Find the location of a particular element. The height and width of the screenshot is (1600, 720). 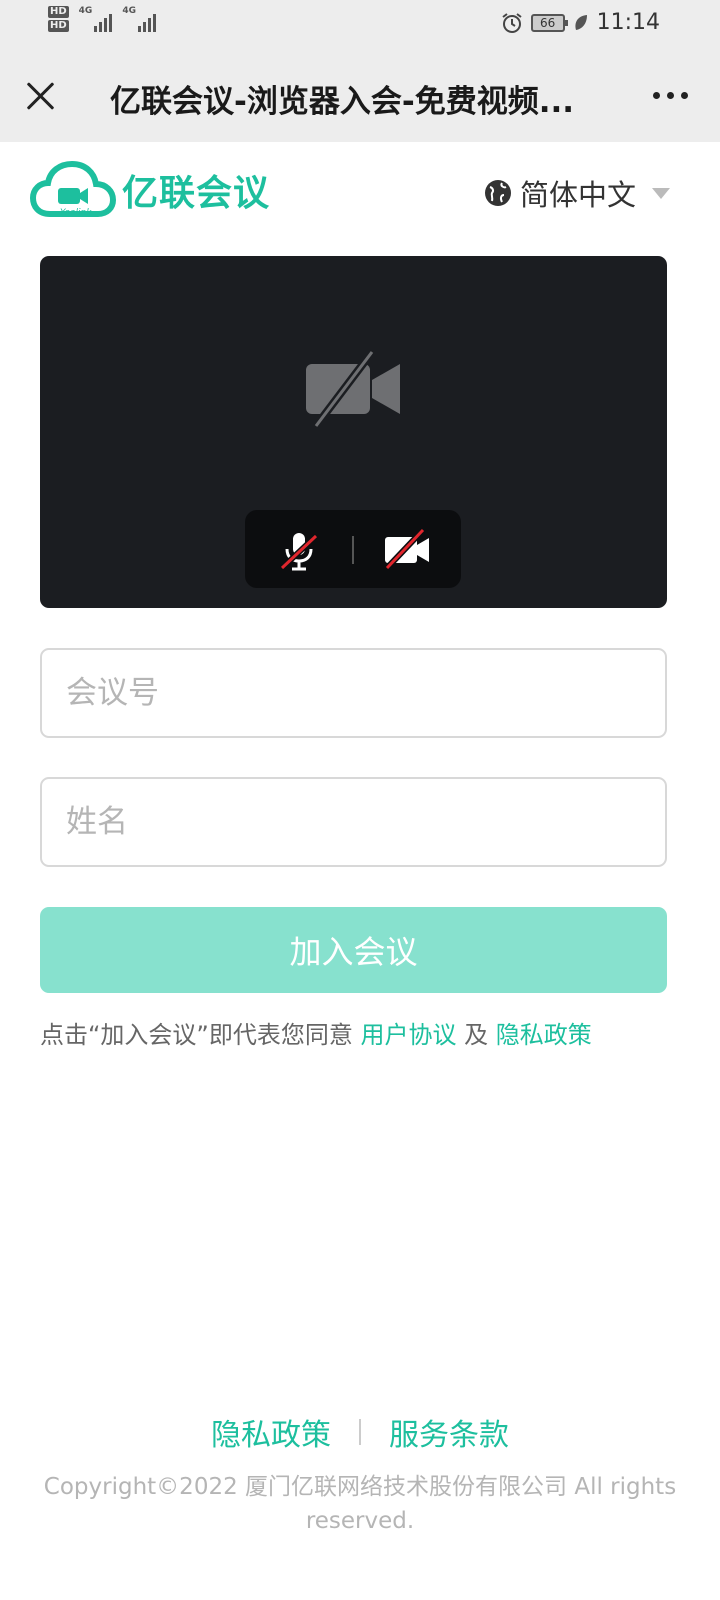

media-controls is located at coordinates (353, 549).